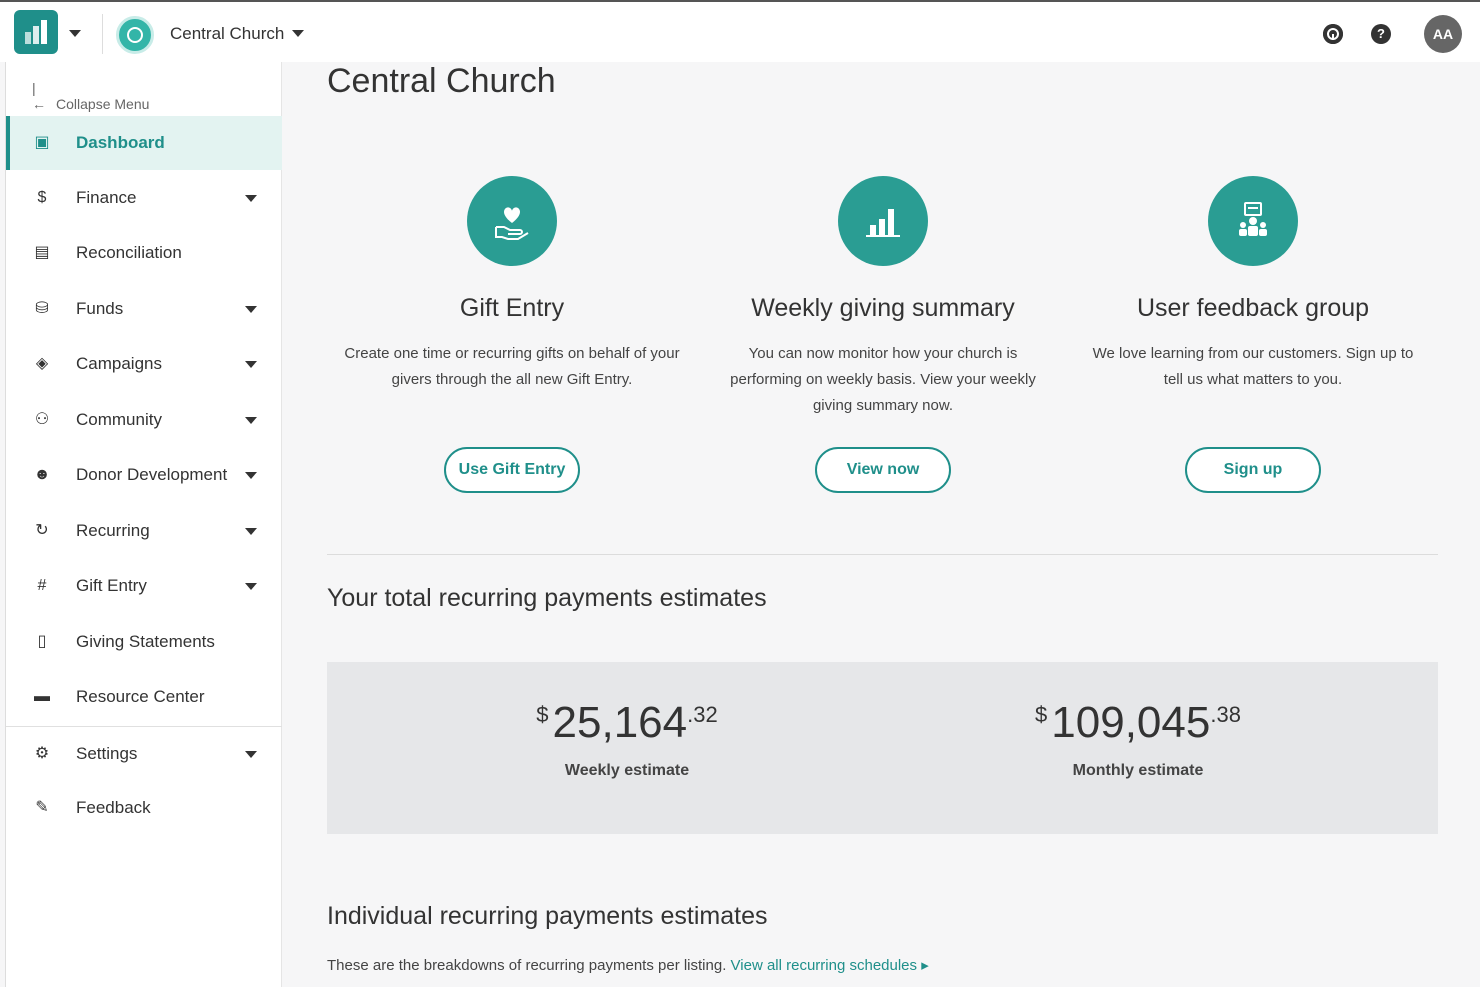 Image resolution: width=1480 pixels, height=987 pixels. I want to click on sidebar-item-label: Settings, so click(107, 753).